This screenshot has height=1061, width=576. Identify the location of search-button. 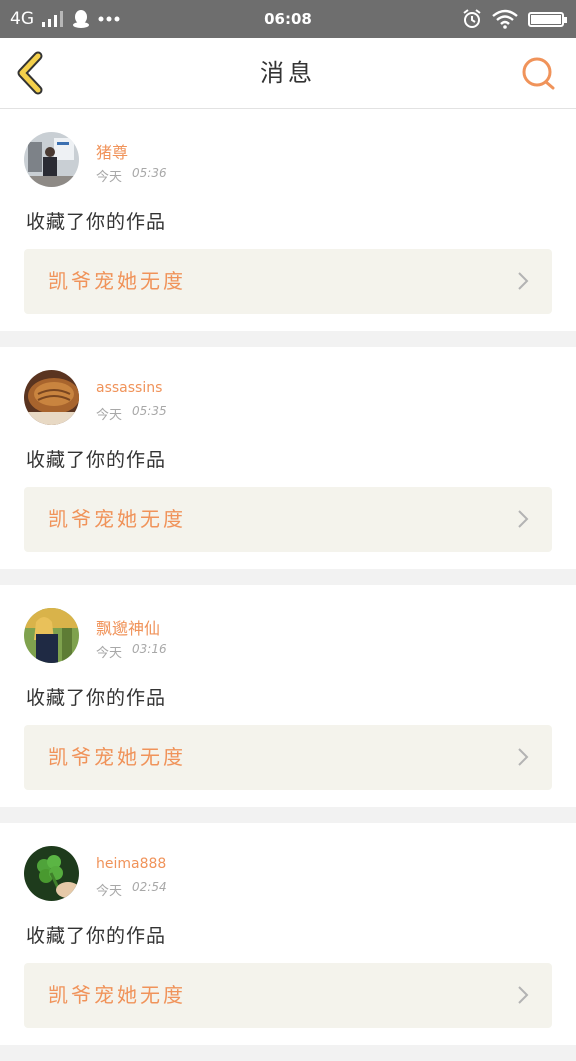
(539, 74).